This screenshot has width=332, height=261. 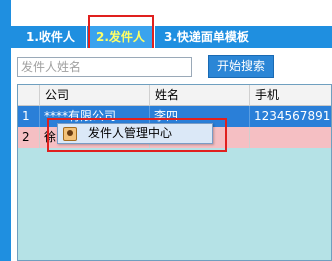 I want to click on start-search-button: 开始搜索, so click(x=241, y=66).